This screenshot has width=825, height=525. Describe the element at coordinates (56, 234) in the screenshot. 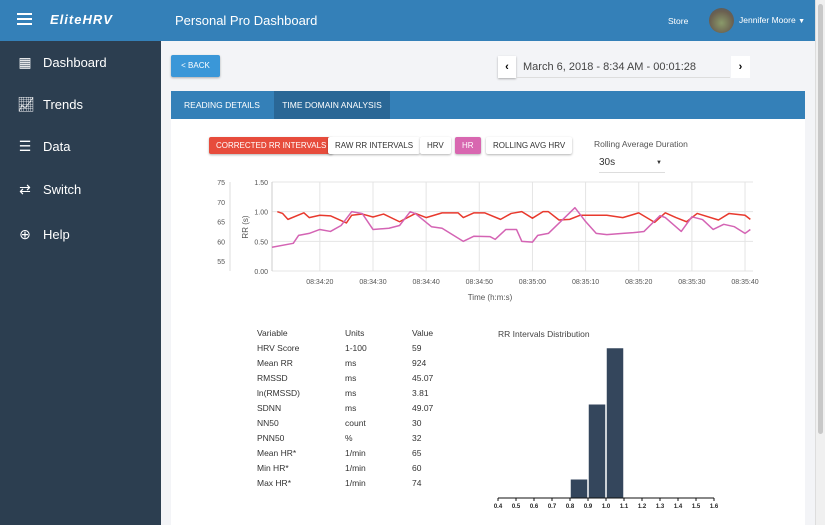

I see `sidebar-item-label: Help` at that location.